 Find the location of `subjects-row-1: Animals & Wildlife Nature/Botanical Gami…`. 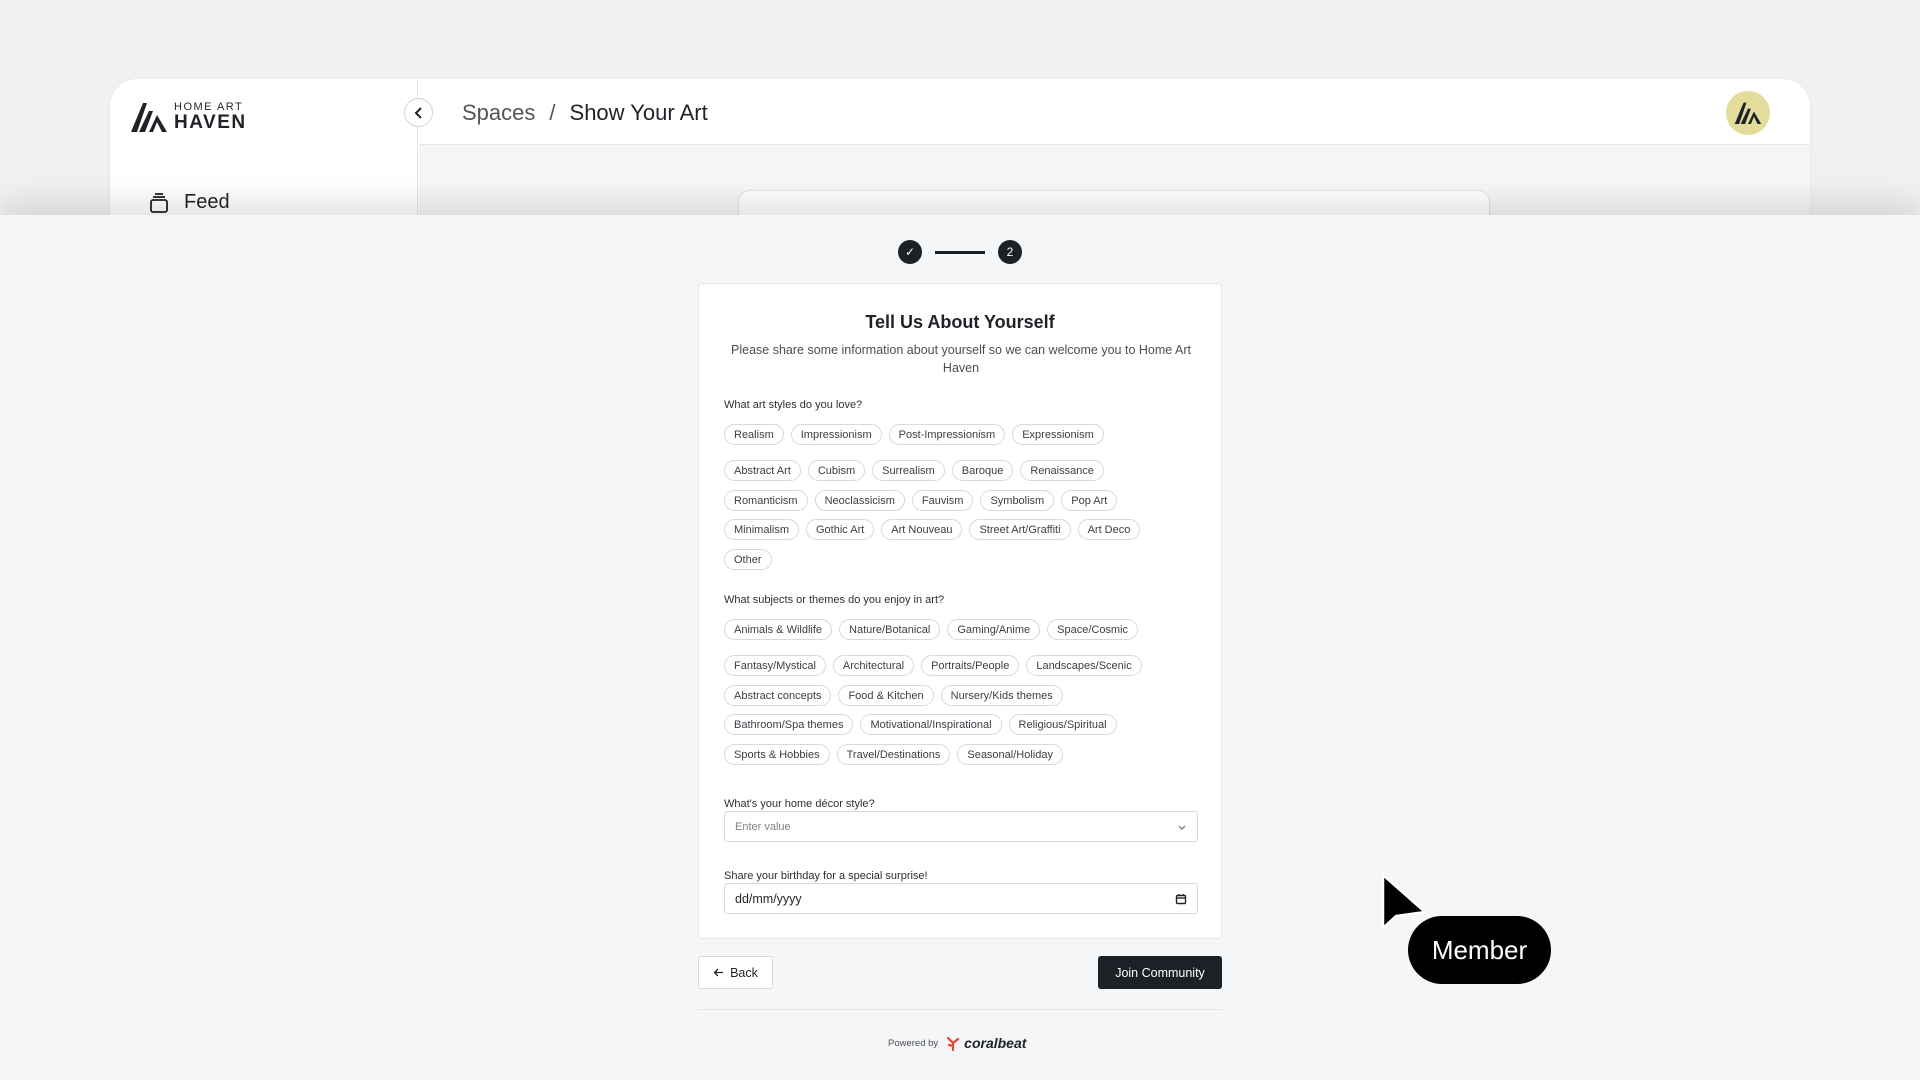

subjects-row-1: Animals & Wildlife Nature/Botanical Gami… is located at coordinates (931, 629).